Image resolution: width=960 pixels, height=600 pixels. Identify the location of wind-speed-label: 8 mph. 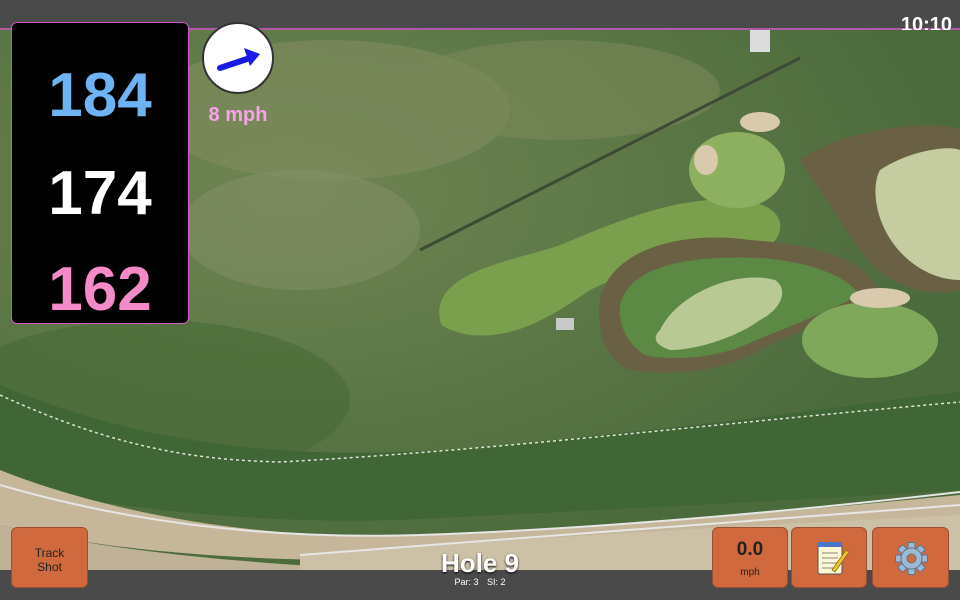
(238, 115).